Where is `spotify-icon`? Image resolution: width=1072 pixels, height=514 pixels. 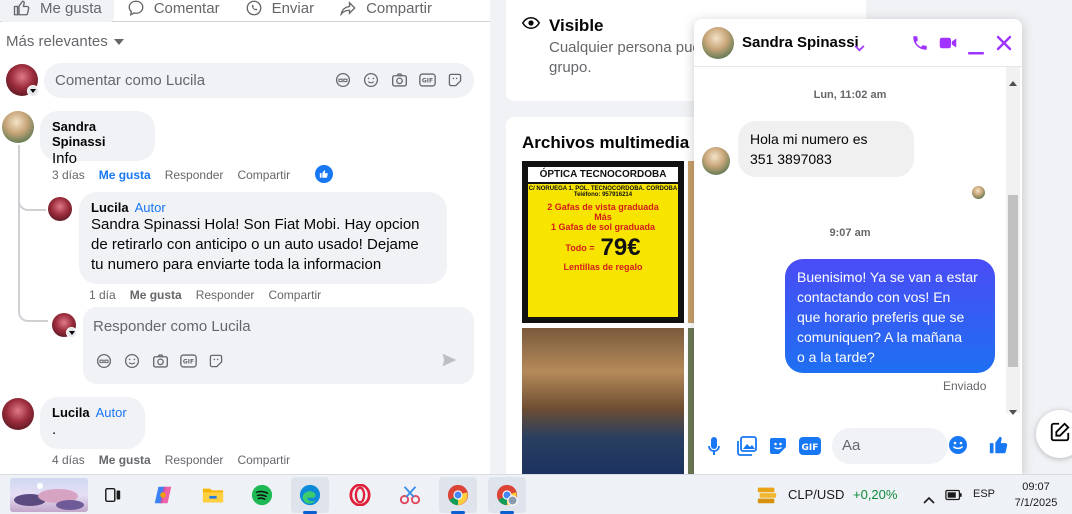 spotify-icon is located at coordinates (262, 495).